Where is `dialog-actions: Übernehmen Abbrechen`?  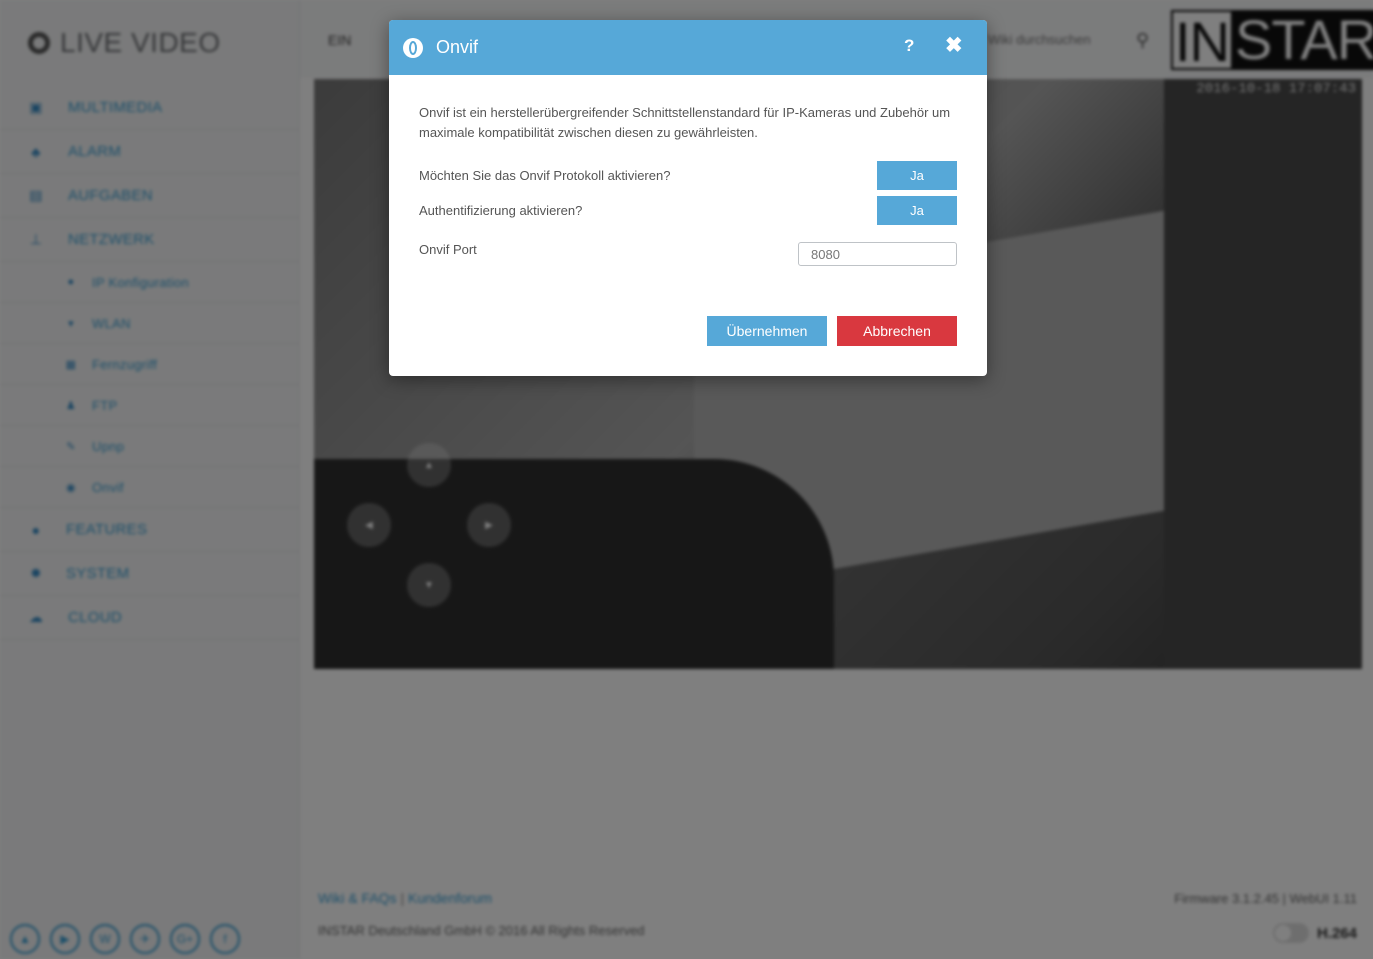
dialog-actions: Übernehmen Abbrechen is located at coordinates (832, 331).